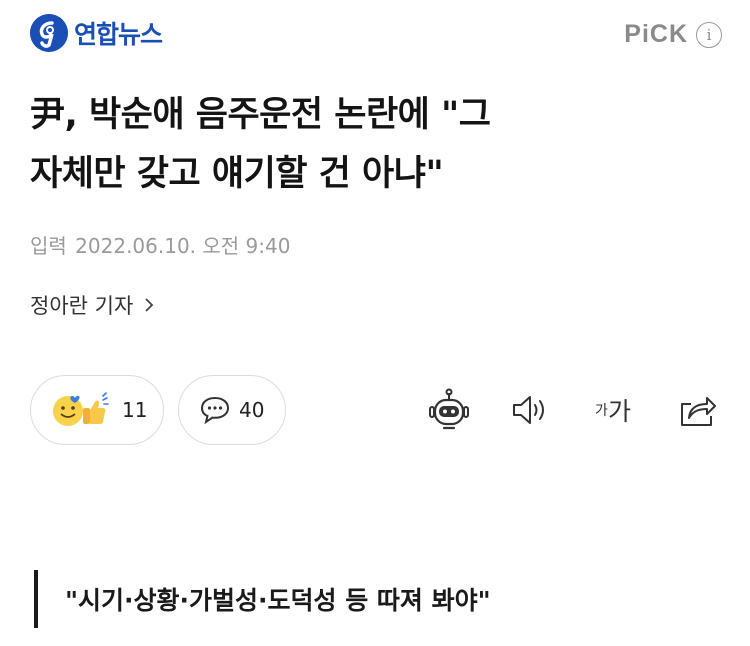 Image resolution: width=750 pixels, height=646 pixels. Describe the element at coordinates (260, 115) in the screenshot. I see `title-line-1: 尹, 박순애 음주운전 논란에 "그` at that location.